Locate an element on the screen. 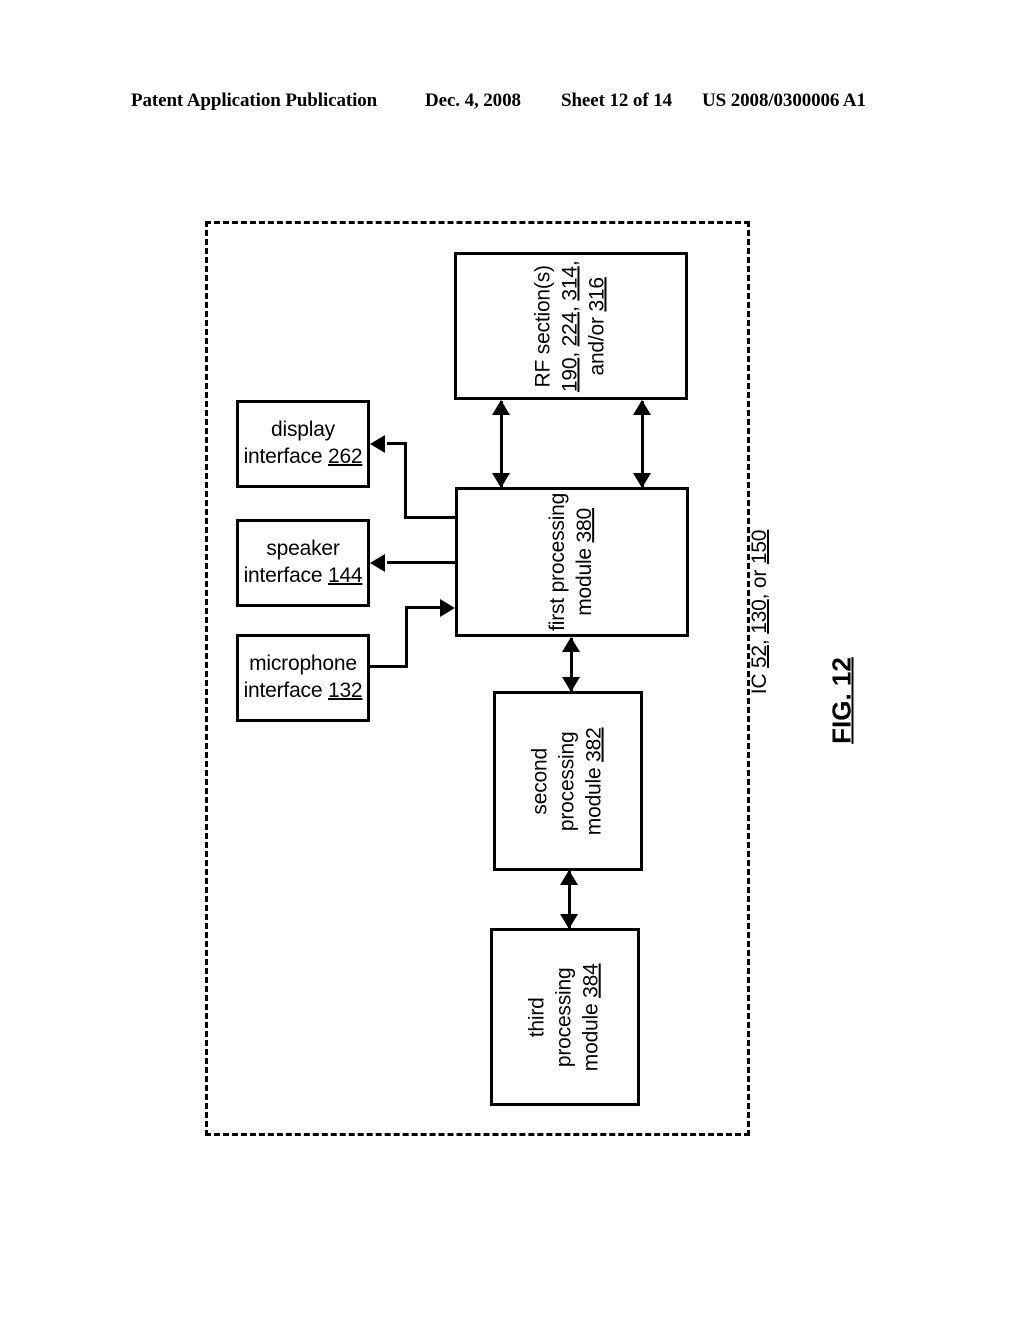 Image resolution: width=1024 pixels, height=1320 pixels. speaker-line-1: speaker is located at coordinates (303, 549).